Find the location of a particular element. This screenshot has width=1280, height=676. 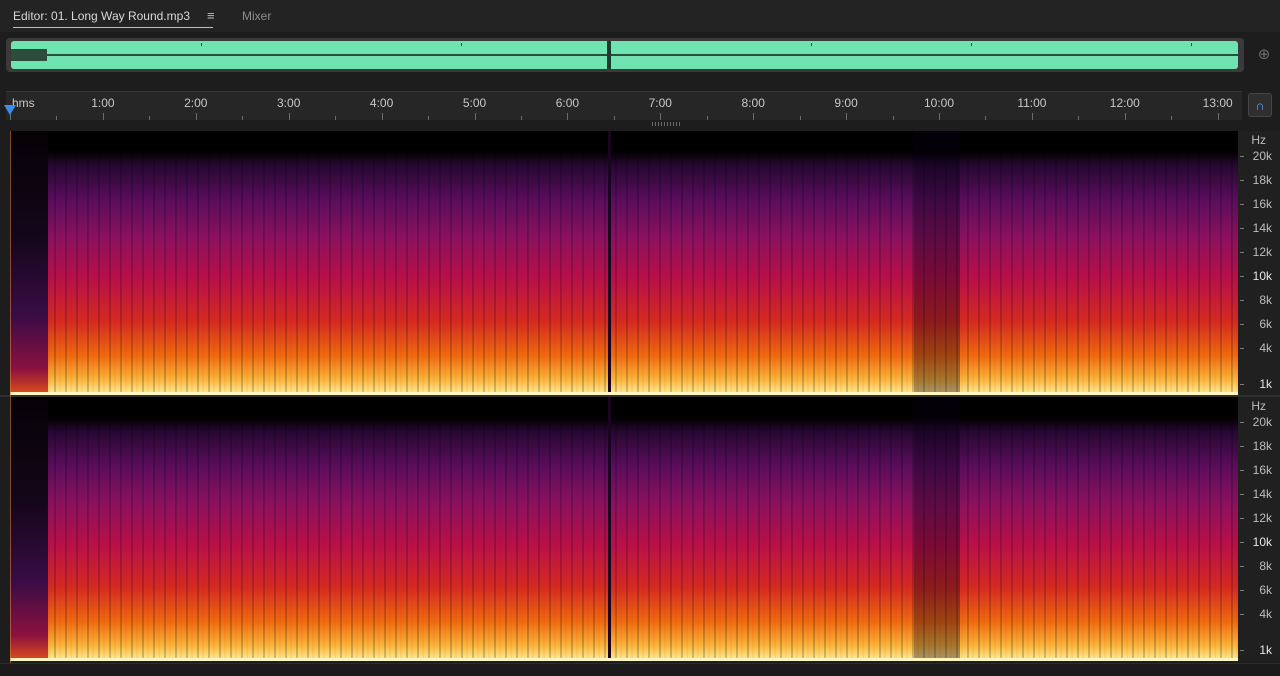

spectrogram-cutoff is located at coordinates (624, 412).